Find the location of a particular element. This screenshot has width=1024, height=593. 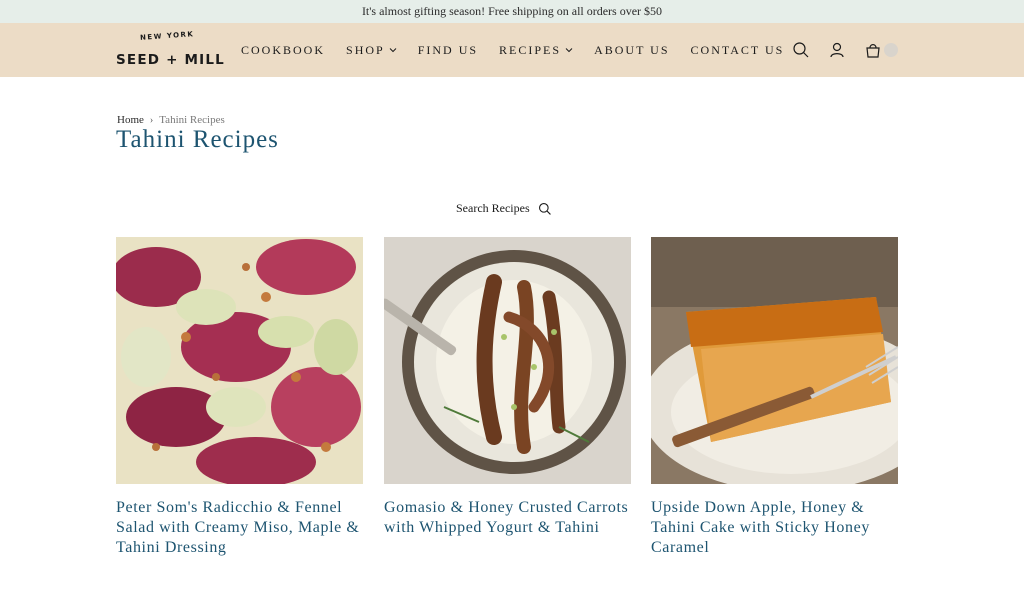

nav-contact-us-label: CONTACT US is located at coordinates (737, 49).